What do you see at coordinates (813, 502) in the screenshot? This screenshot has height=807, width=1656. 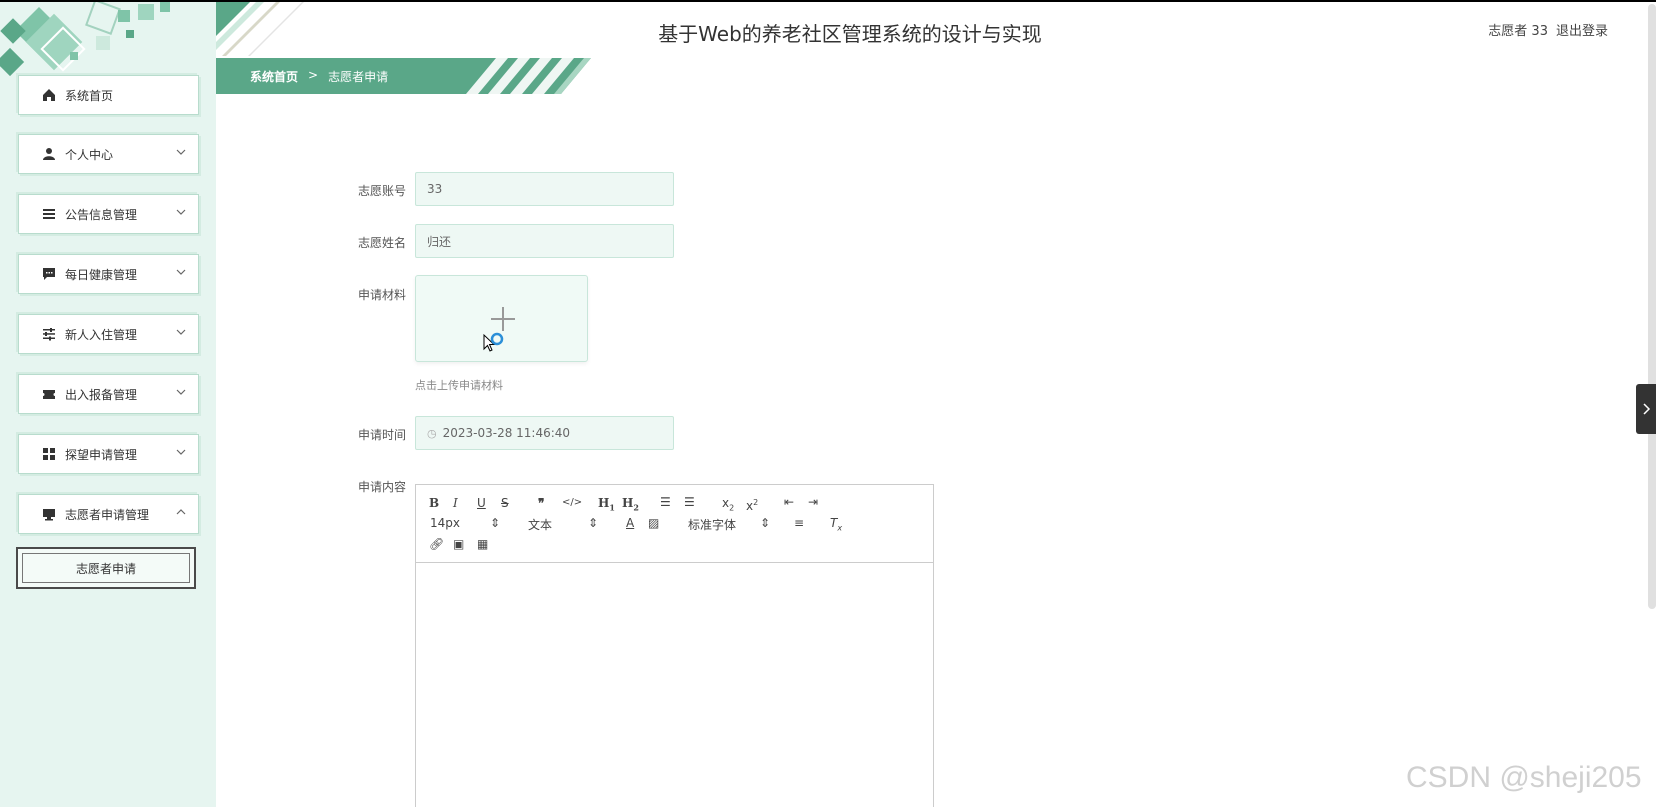 I see `indent-icon: ⇥` at bounding box center [813, 502].